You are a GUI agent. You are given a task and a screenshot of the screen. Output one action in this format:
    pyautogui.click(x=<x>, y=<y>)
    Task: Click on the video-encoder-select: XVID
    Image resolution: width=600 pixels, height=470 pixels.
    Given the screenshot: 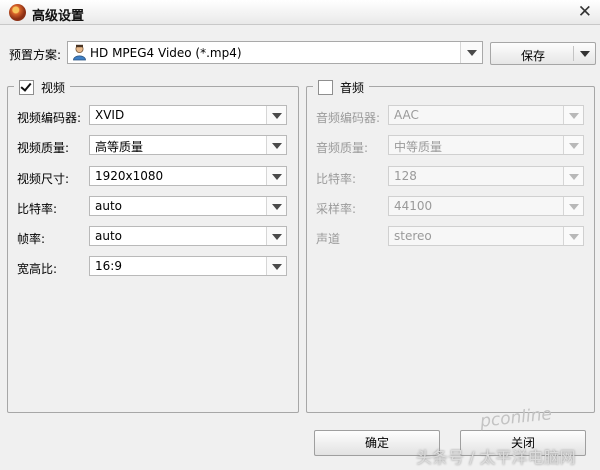 What is the action you would take?
    pyautogui.click(x=188, y=115)
    